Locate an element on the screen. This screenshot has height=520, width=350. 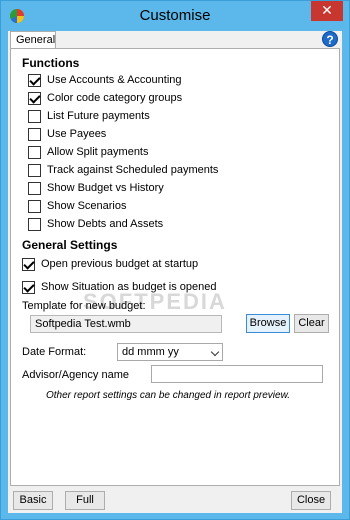
checkbox-split-payments: Allow Split payments is located at coordinates (88, 152).